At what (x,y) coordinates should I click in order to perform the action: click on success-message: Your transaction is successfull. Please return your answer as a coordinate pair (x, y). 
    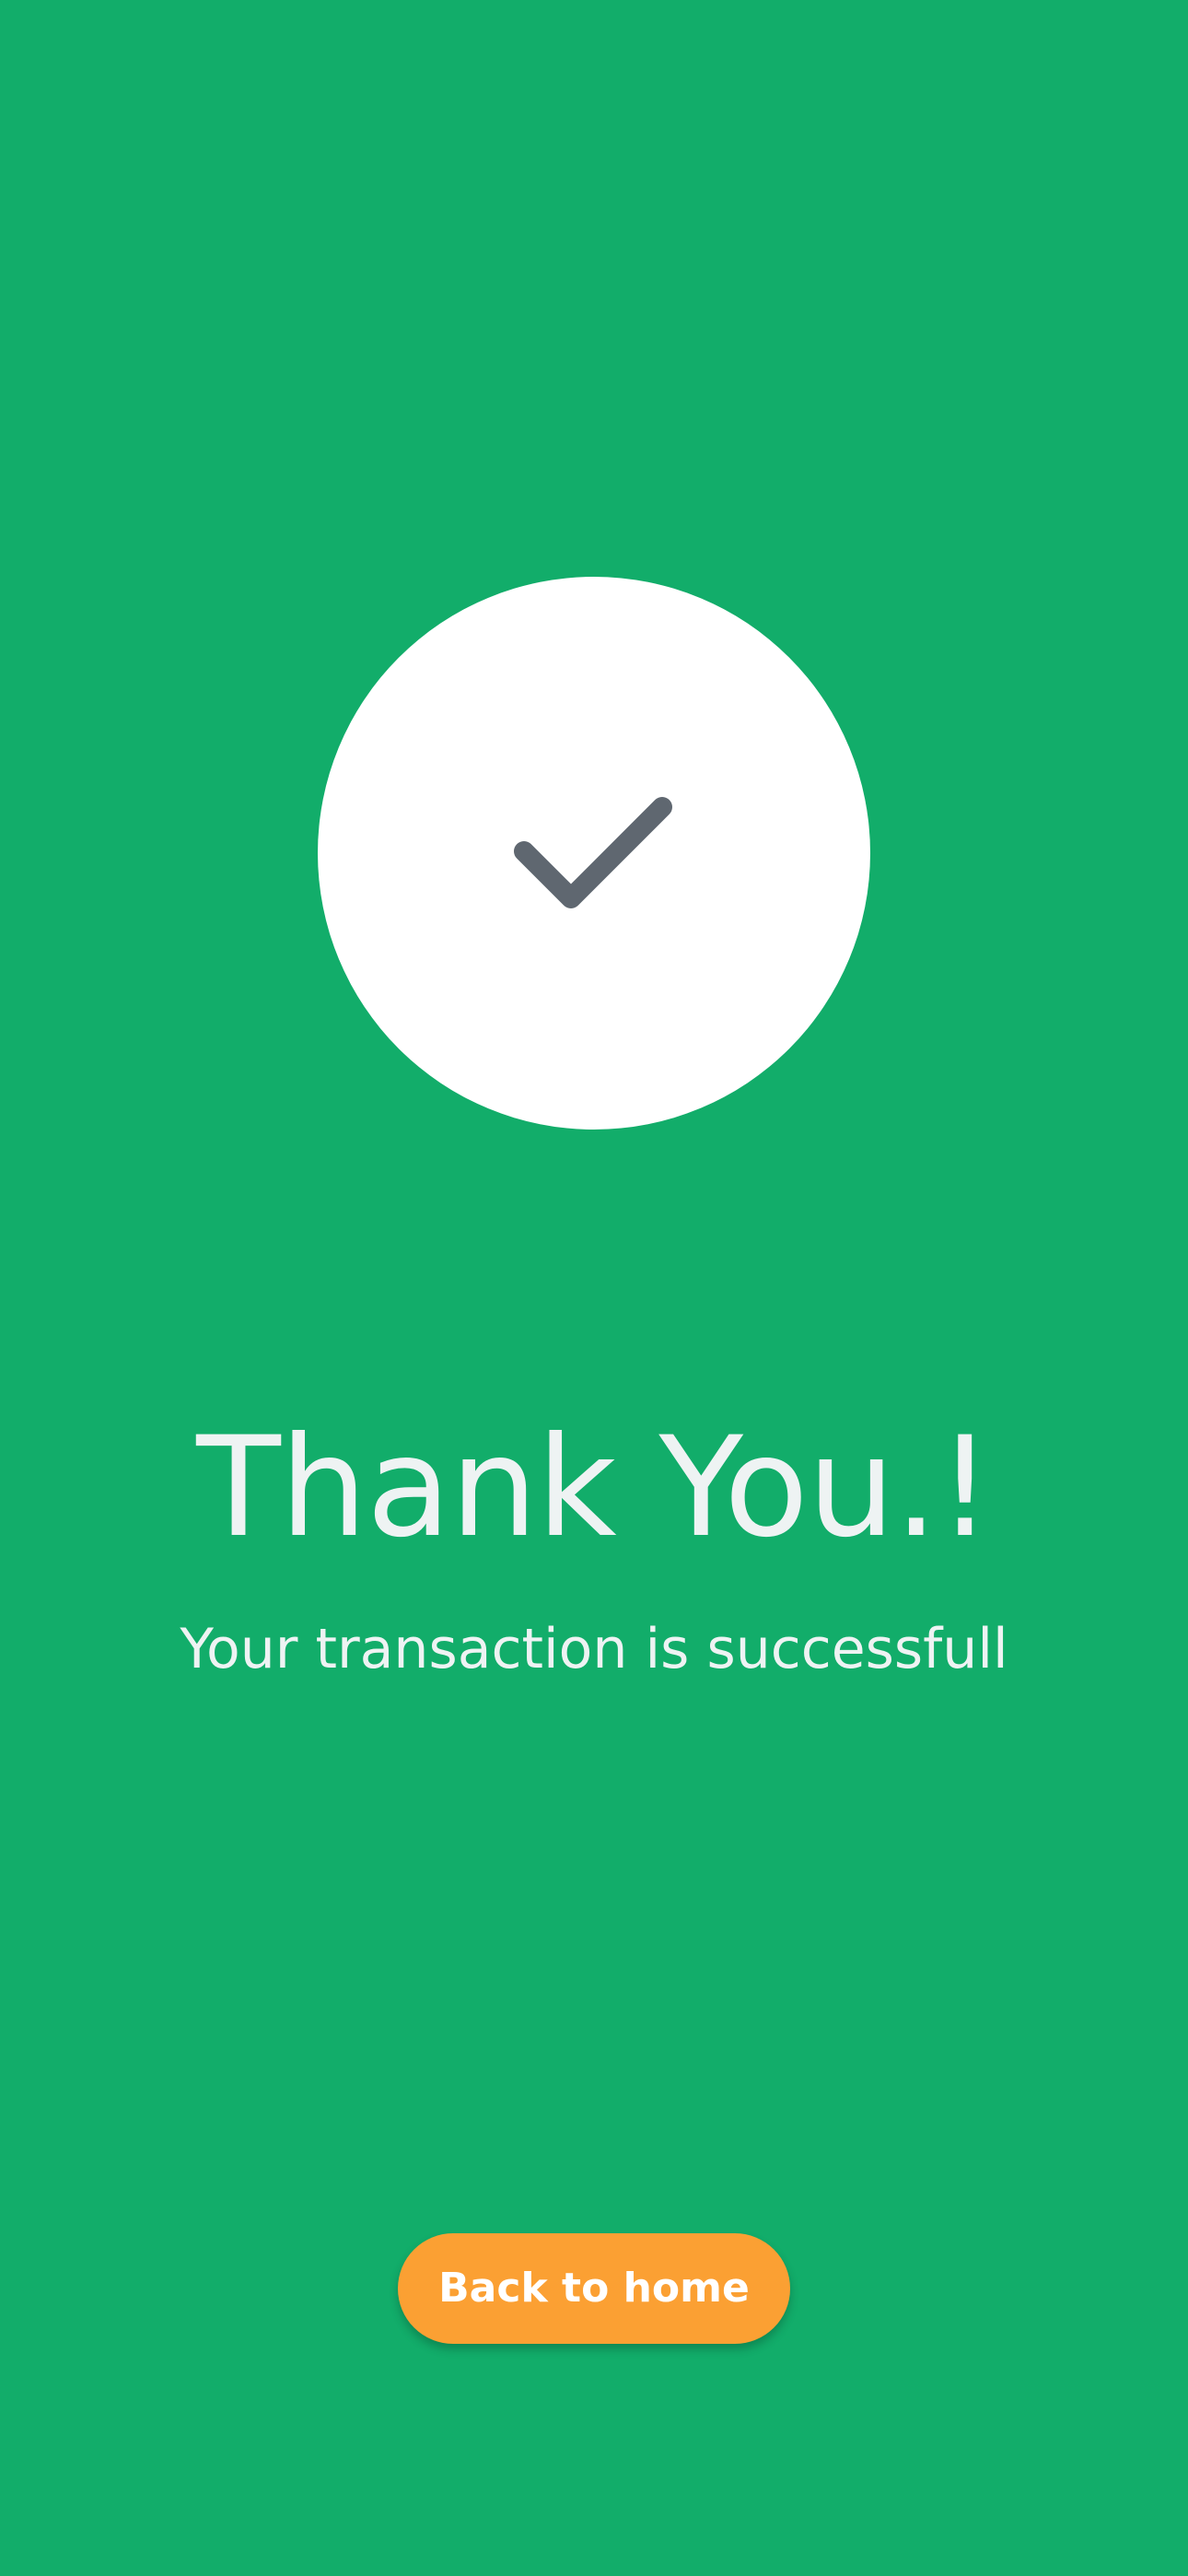
    Looking at the image, I should click on (594, 1649).